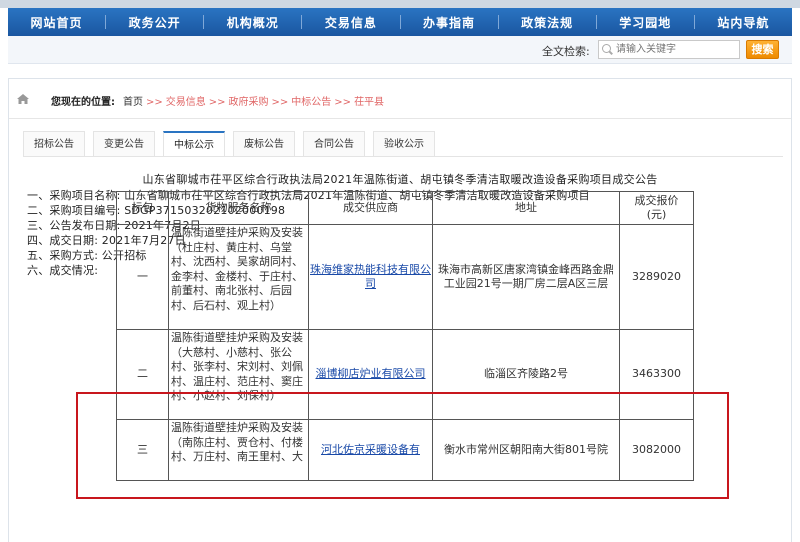  I want to click on header-goods: 货物服务名称, so click(238, 208).